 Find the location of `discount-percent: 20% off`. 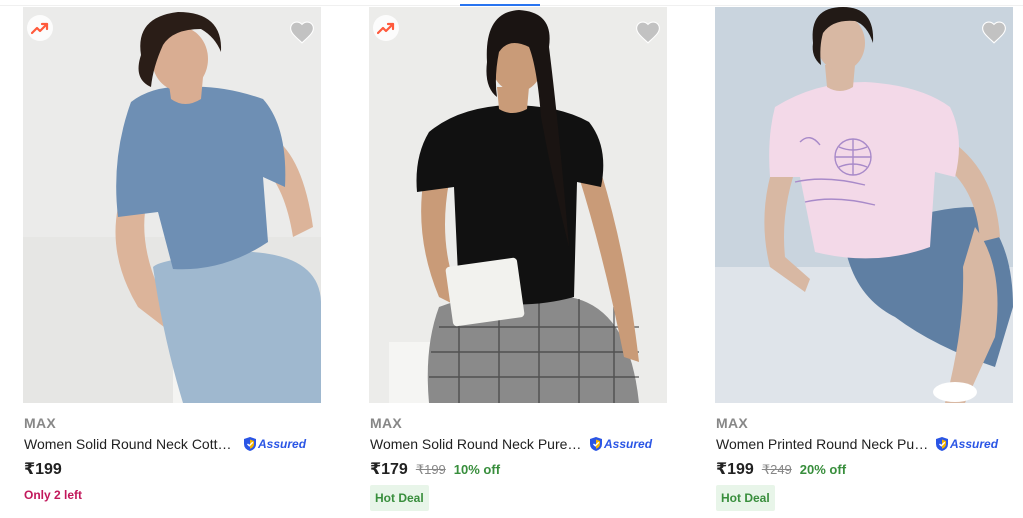

discount-percent: 20% off is located at coordinates (823, 469).